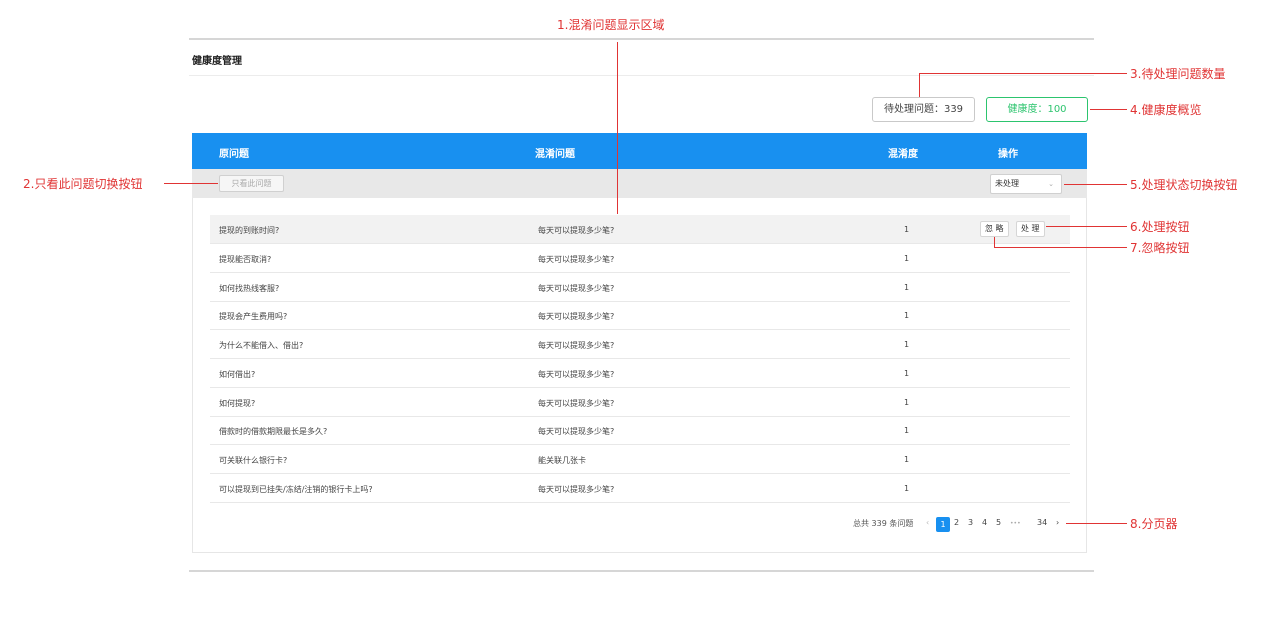 This screenshot has width=1269, height=617. Describe the element at coordinates (237, 403) in the screenshot. I see `original-question-cell: 如何提现?` at that location.